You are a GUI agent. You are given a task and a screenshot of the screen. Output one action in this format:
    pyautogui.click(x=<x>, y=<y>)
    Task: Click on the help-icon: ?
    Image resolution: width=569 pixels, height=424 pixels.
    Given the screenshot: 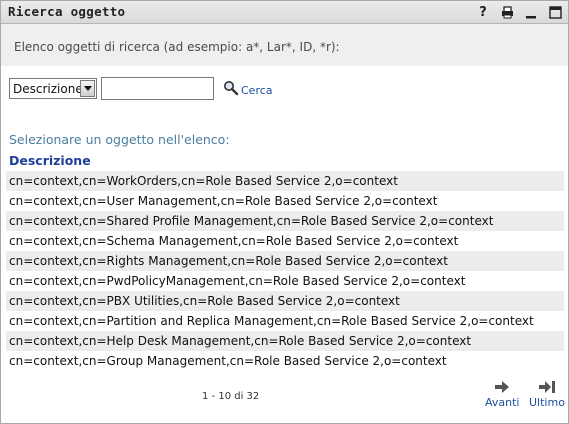 What is the action you would take?
    pyautogui.click(x=483, y=12)
    